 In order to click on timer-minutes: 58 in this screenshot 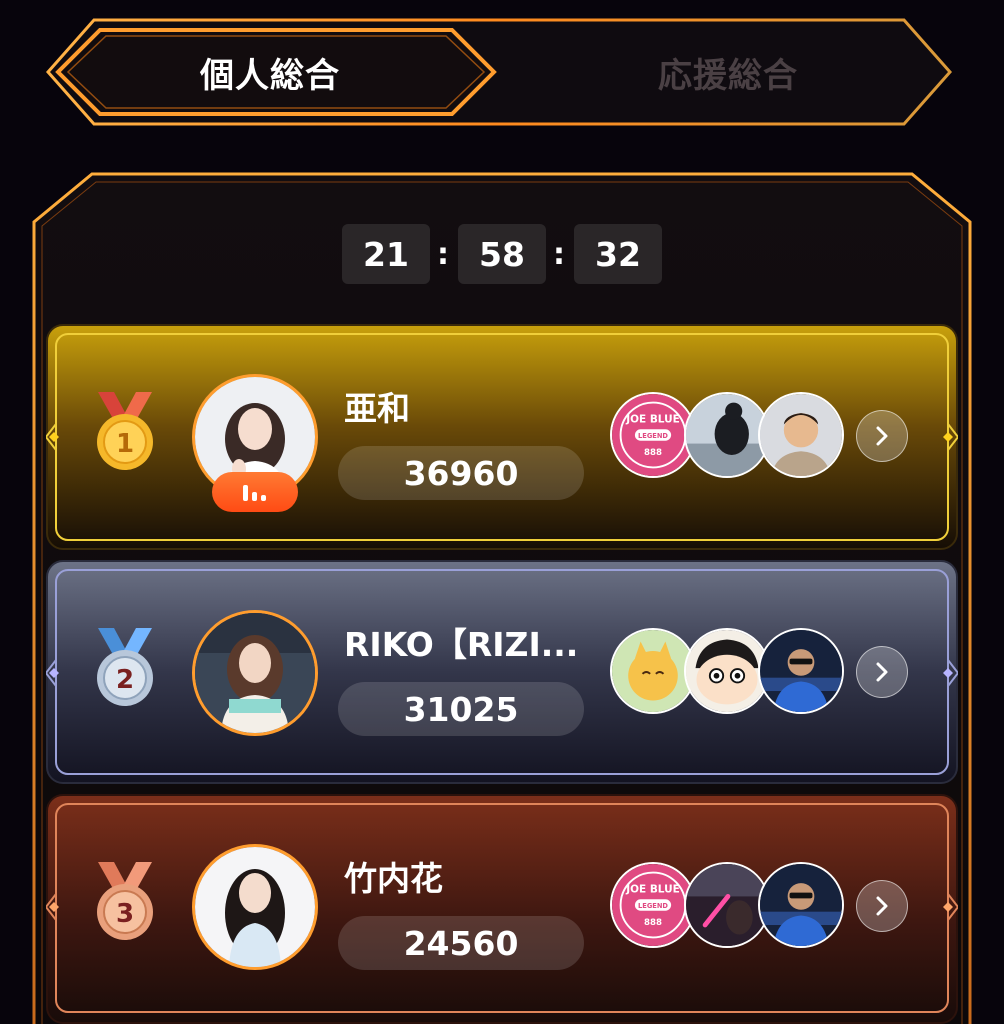, I will do `click(502, 254)`.